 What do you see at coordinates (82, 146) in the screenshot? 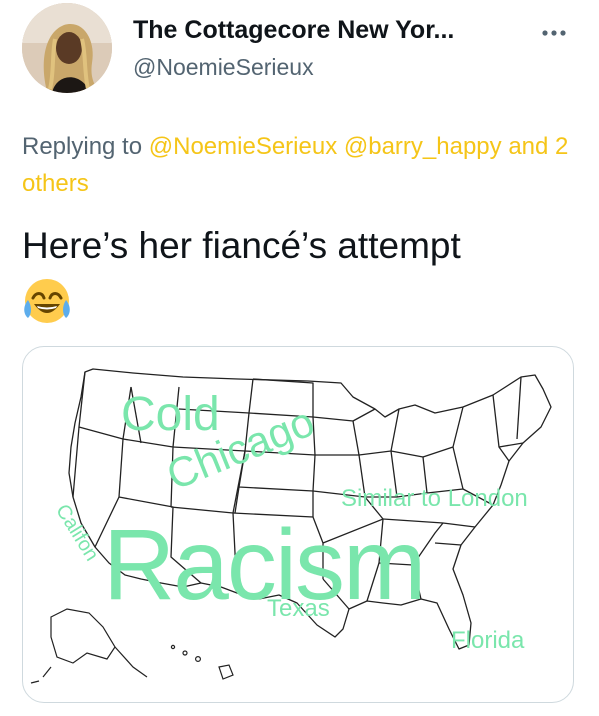
I see `replying-to-label: Replying to` at bounding box center [82, 146].